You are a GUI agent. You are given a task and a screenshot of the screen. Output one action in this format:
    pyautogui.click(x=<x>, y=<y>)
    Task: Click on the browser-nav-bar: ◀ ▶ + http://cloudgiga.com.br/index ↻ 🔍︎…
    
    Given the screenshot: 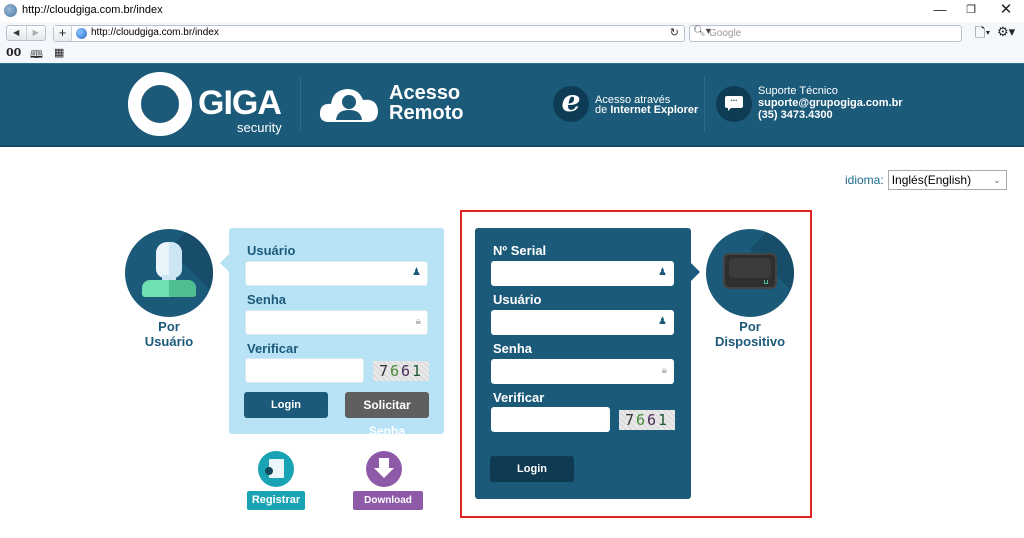 What is the action you would take?
    pyautogui.click(x=512, y=33)
    